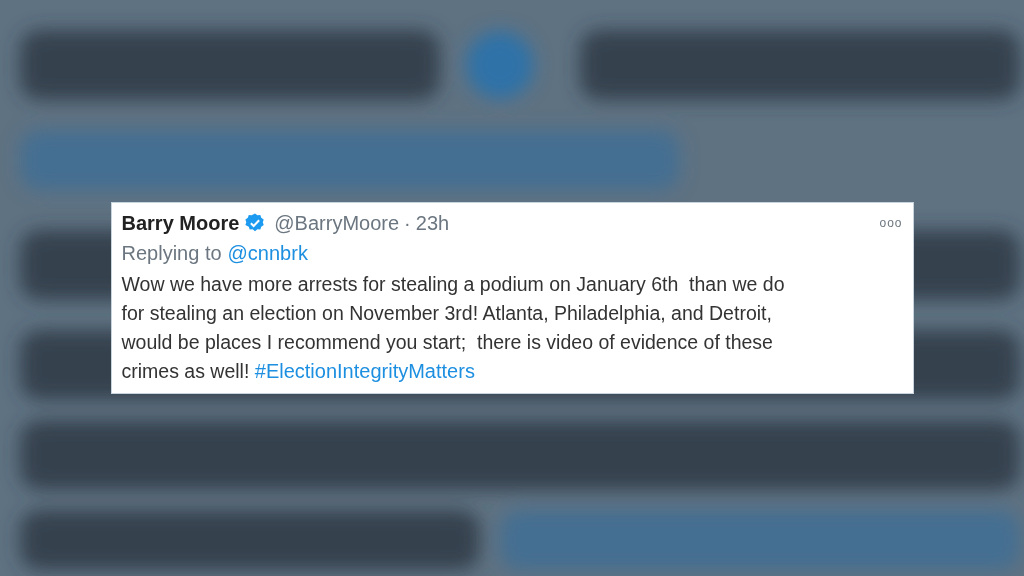 Image resolution: width=1024 pixels, height=576 pixels. What do you see at coordinates (364, 371) in the screenshot?
I see `hashtag-link: #ElectionIntegrityMatters` at bounding box center [364, 371].